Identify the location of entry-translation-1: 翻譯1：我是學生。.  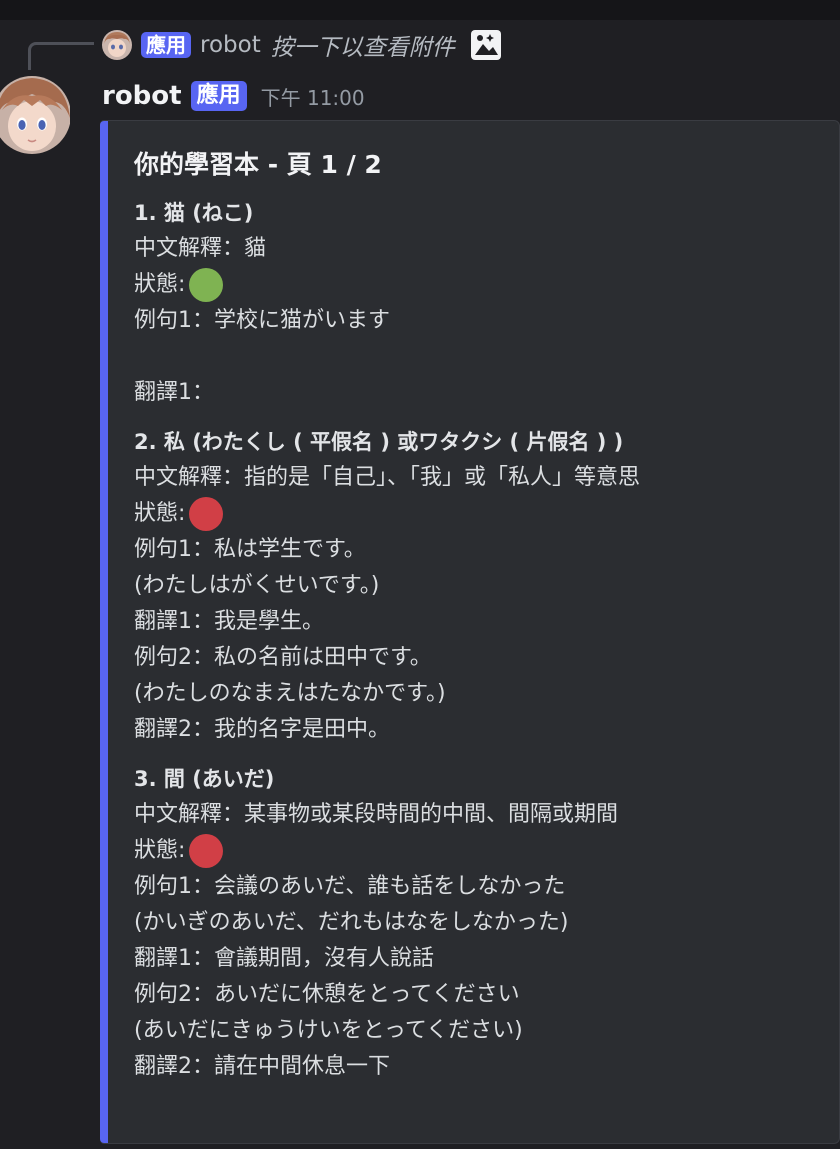
(229, 621).